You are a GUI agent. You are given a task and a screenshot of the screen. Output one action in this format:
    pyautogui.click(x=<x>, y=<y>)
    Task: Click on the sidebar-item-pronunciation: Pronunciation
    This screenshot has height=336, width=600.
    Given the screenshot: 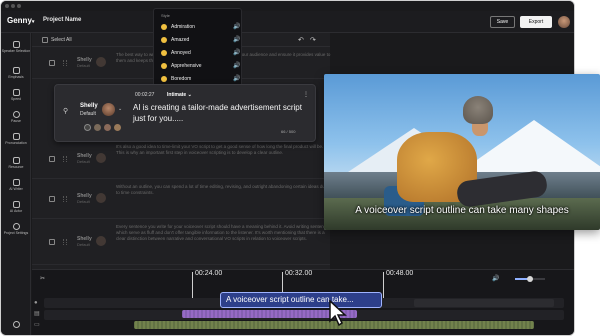 What is the action you would take?
    pyautogui.click(x=16, y=139)
    